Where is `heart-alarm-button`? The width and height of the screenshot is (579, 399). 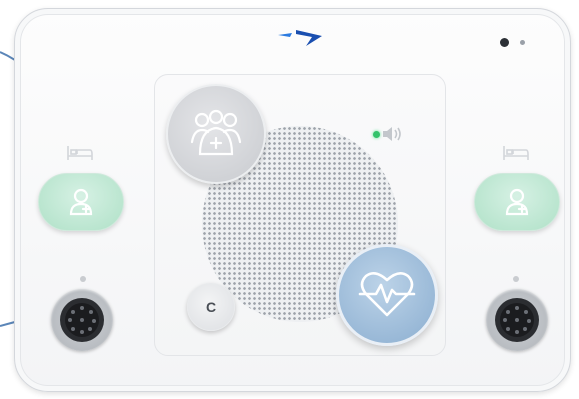 heart-alarm-button is located at coordinates (387, 295).